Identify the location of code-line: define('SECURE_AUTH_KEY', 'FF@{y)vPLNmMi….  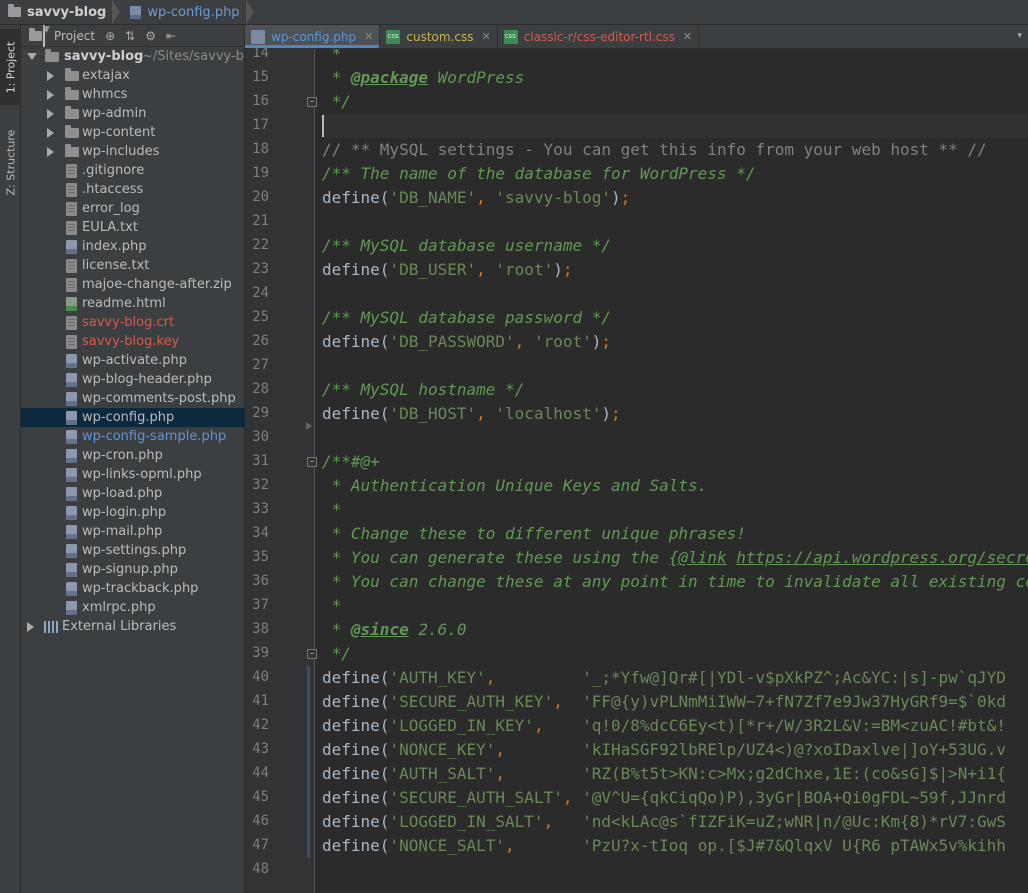
(664, 702).